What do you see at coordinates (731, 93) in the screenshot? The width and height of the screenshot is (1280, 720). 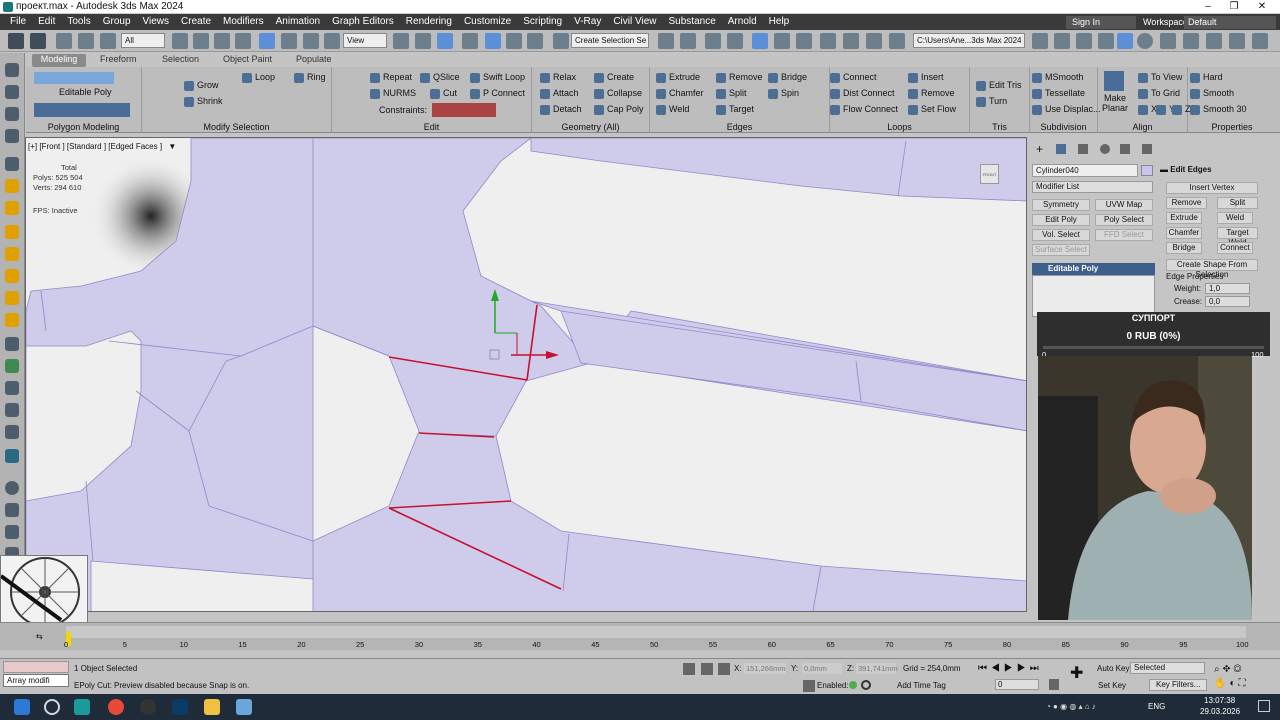 I see `split-button: Split` at bounding box center [731, 93].